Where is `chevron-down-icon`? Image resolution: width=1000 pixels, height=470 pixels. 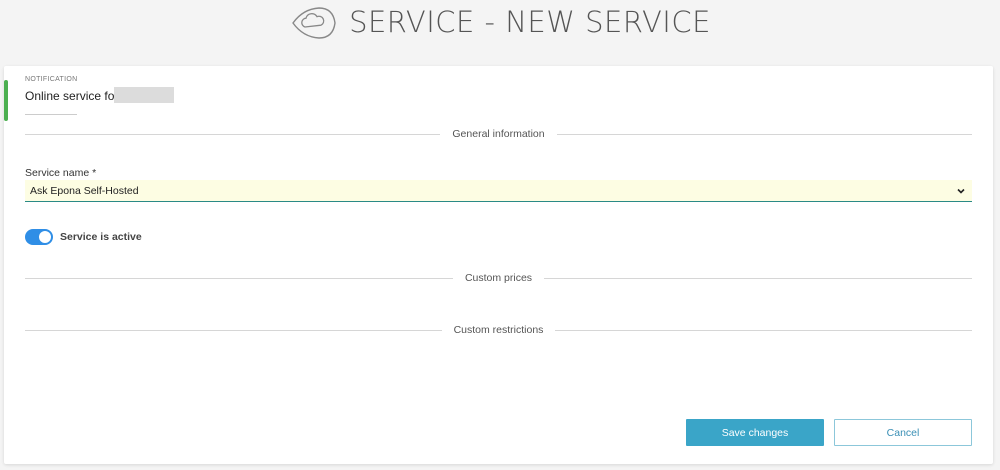
chevron-down-icon is located at coordinates (961, 191).